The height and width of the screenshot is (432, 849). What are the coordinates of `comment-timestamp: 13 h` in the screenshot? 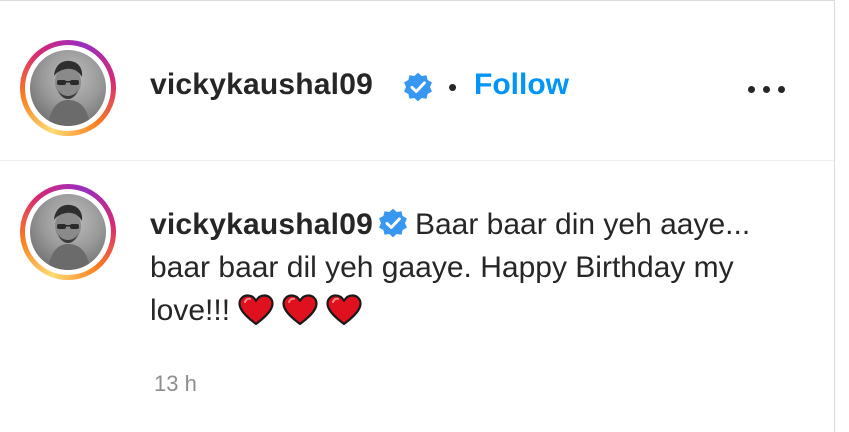 It's located at (175, 384).